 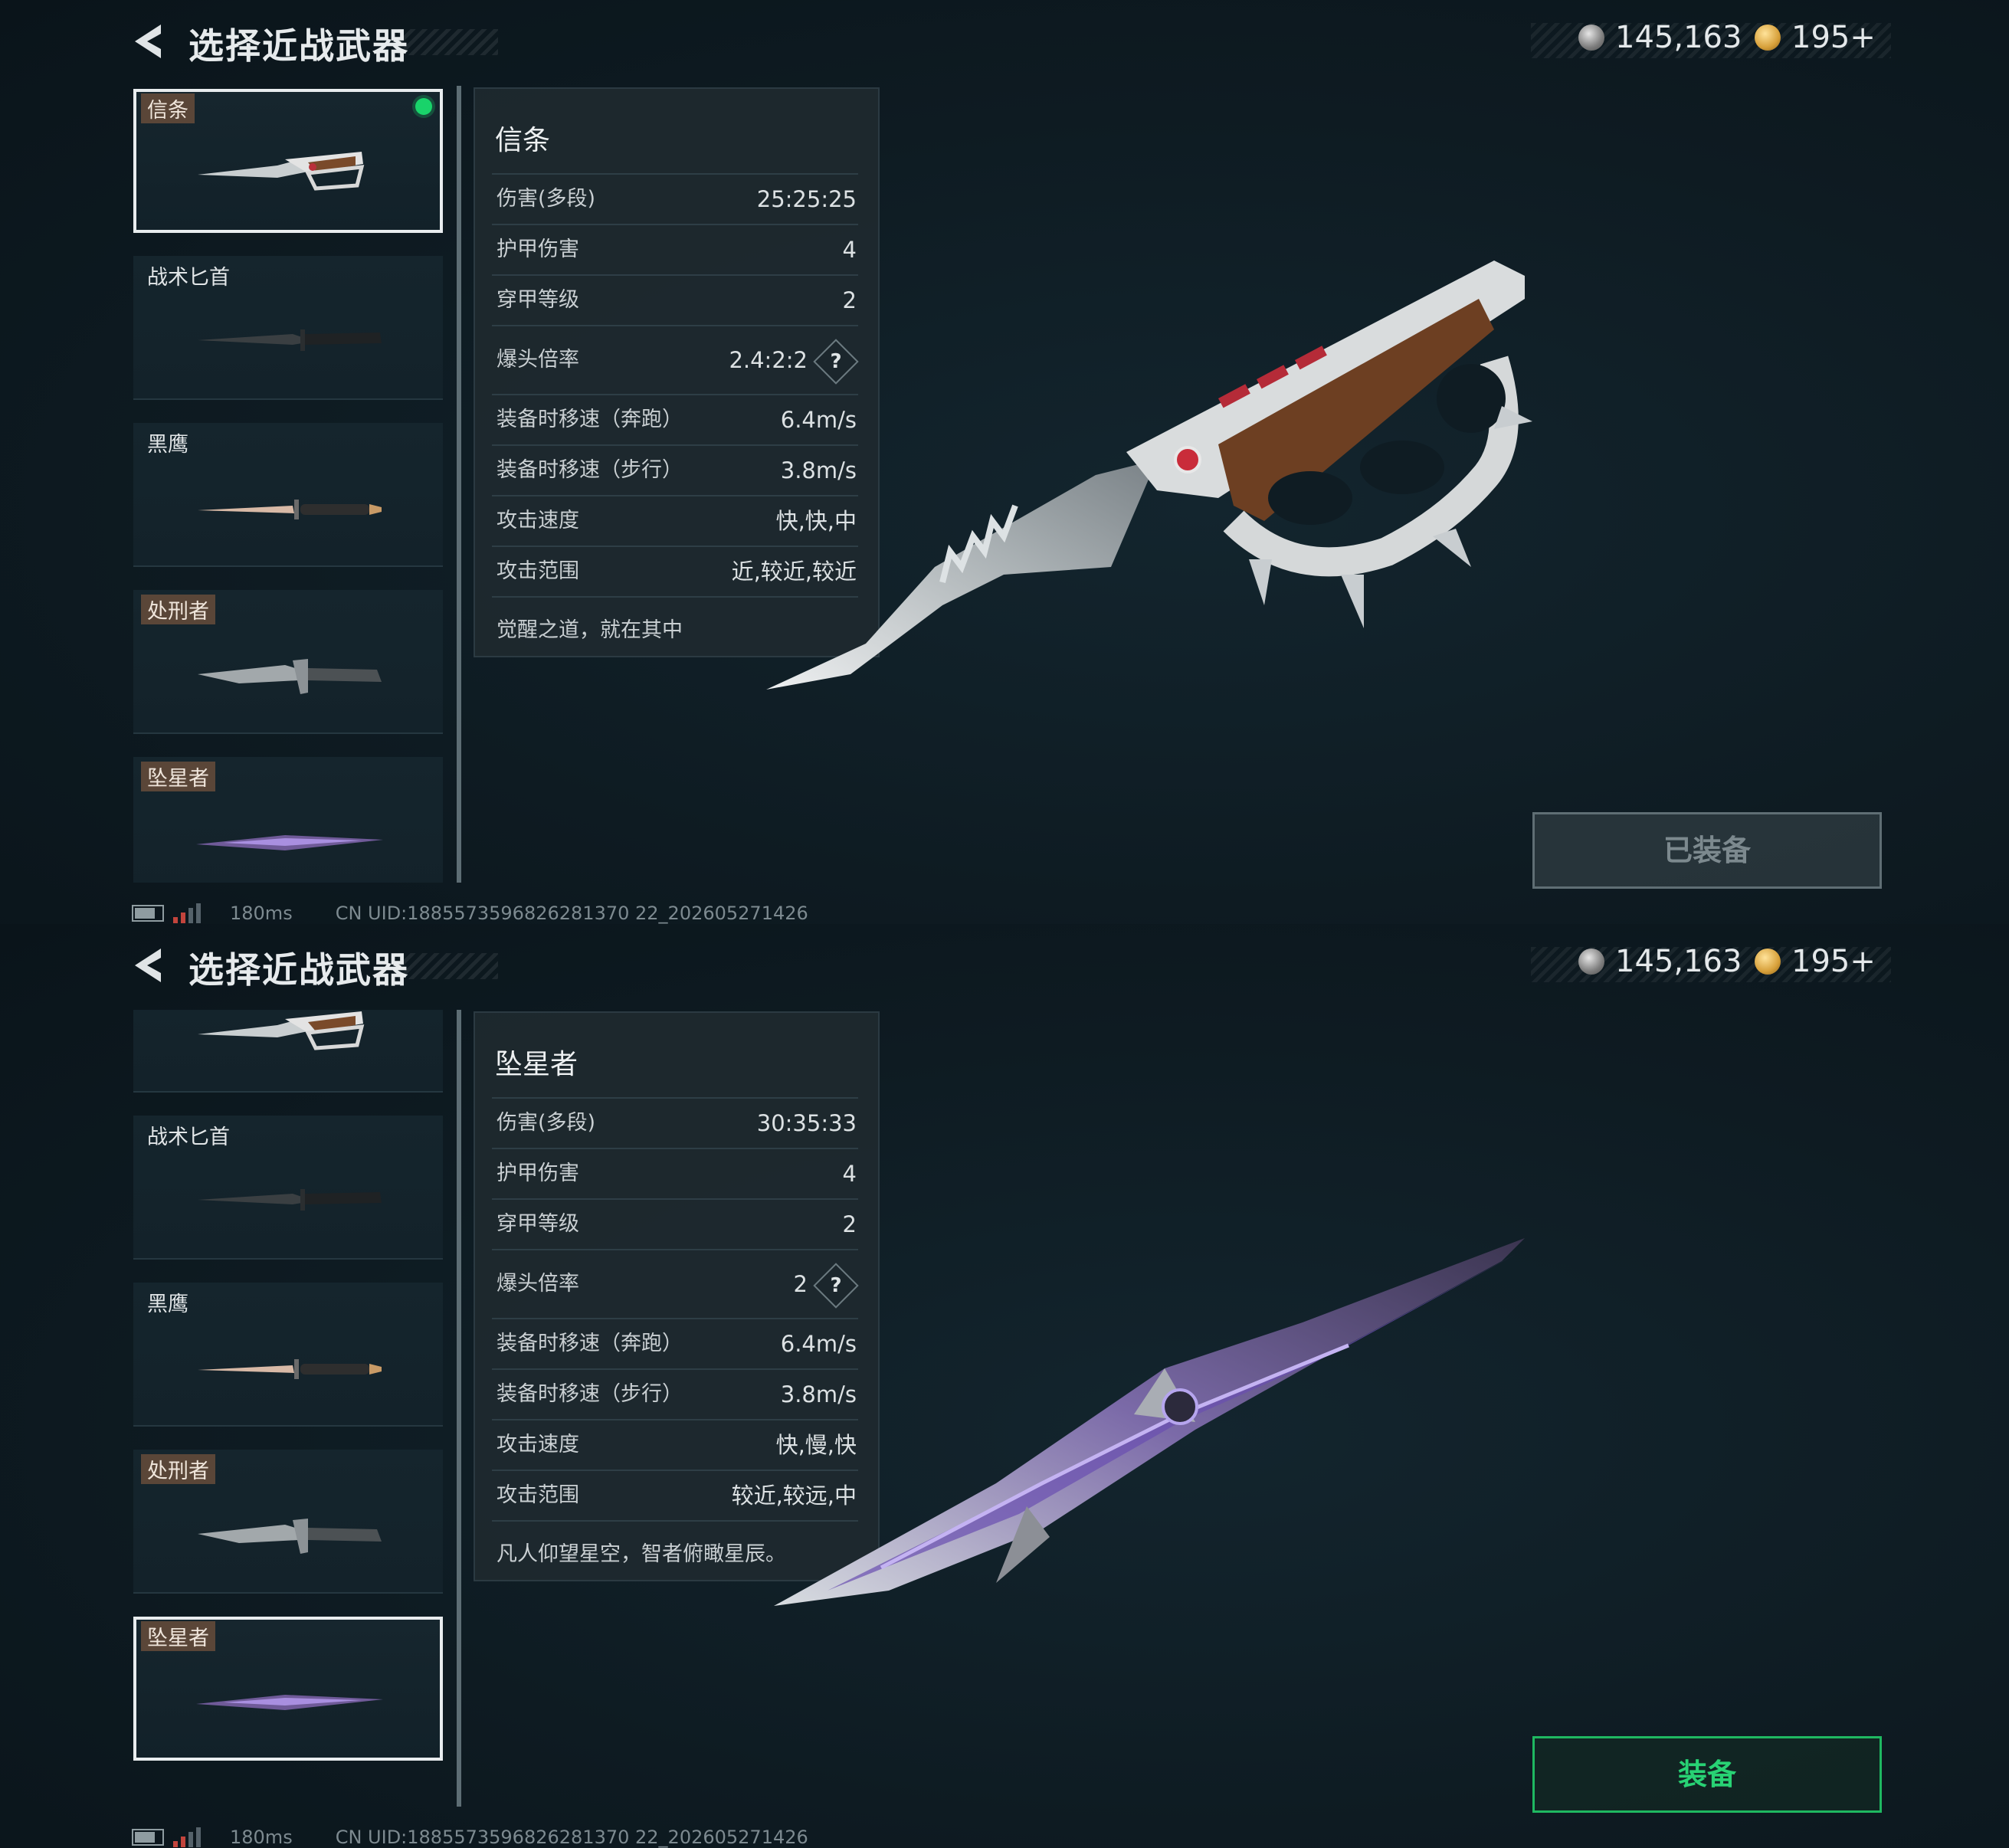 What do you see at coordinates (675, 198) in the screenshot?
I see `stat-row: 伤害(多段) 25:25:25` at bounding box center [675, 198].